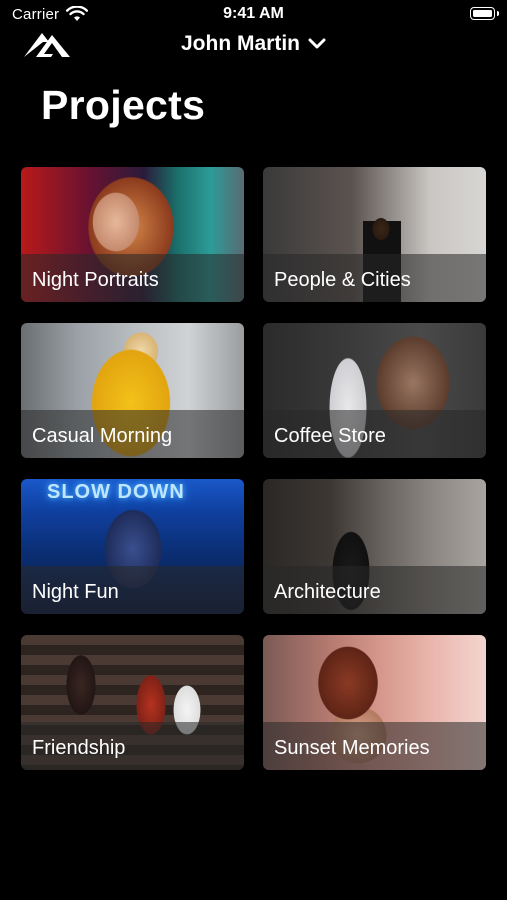 This screenshot has height=900, width=507. I want to click on project-card-night-portraits: Night Portraits, so click(132, 234).